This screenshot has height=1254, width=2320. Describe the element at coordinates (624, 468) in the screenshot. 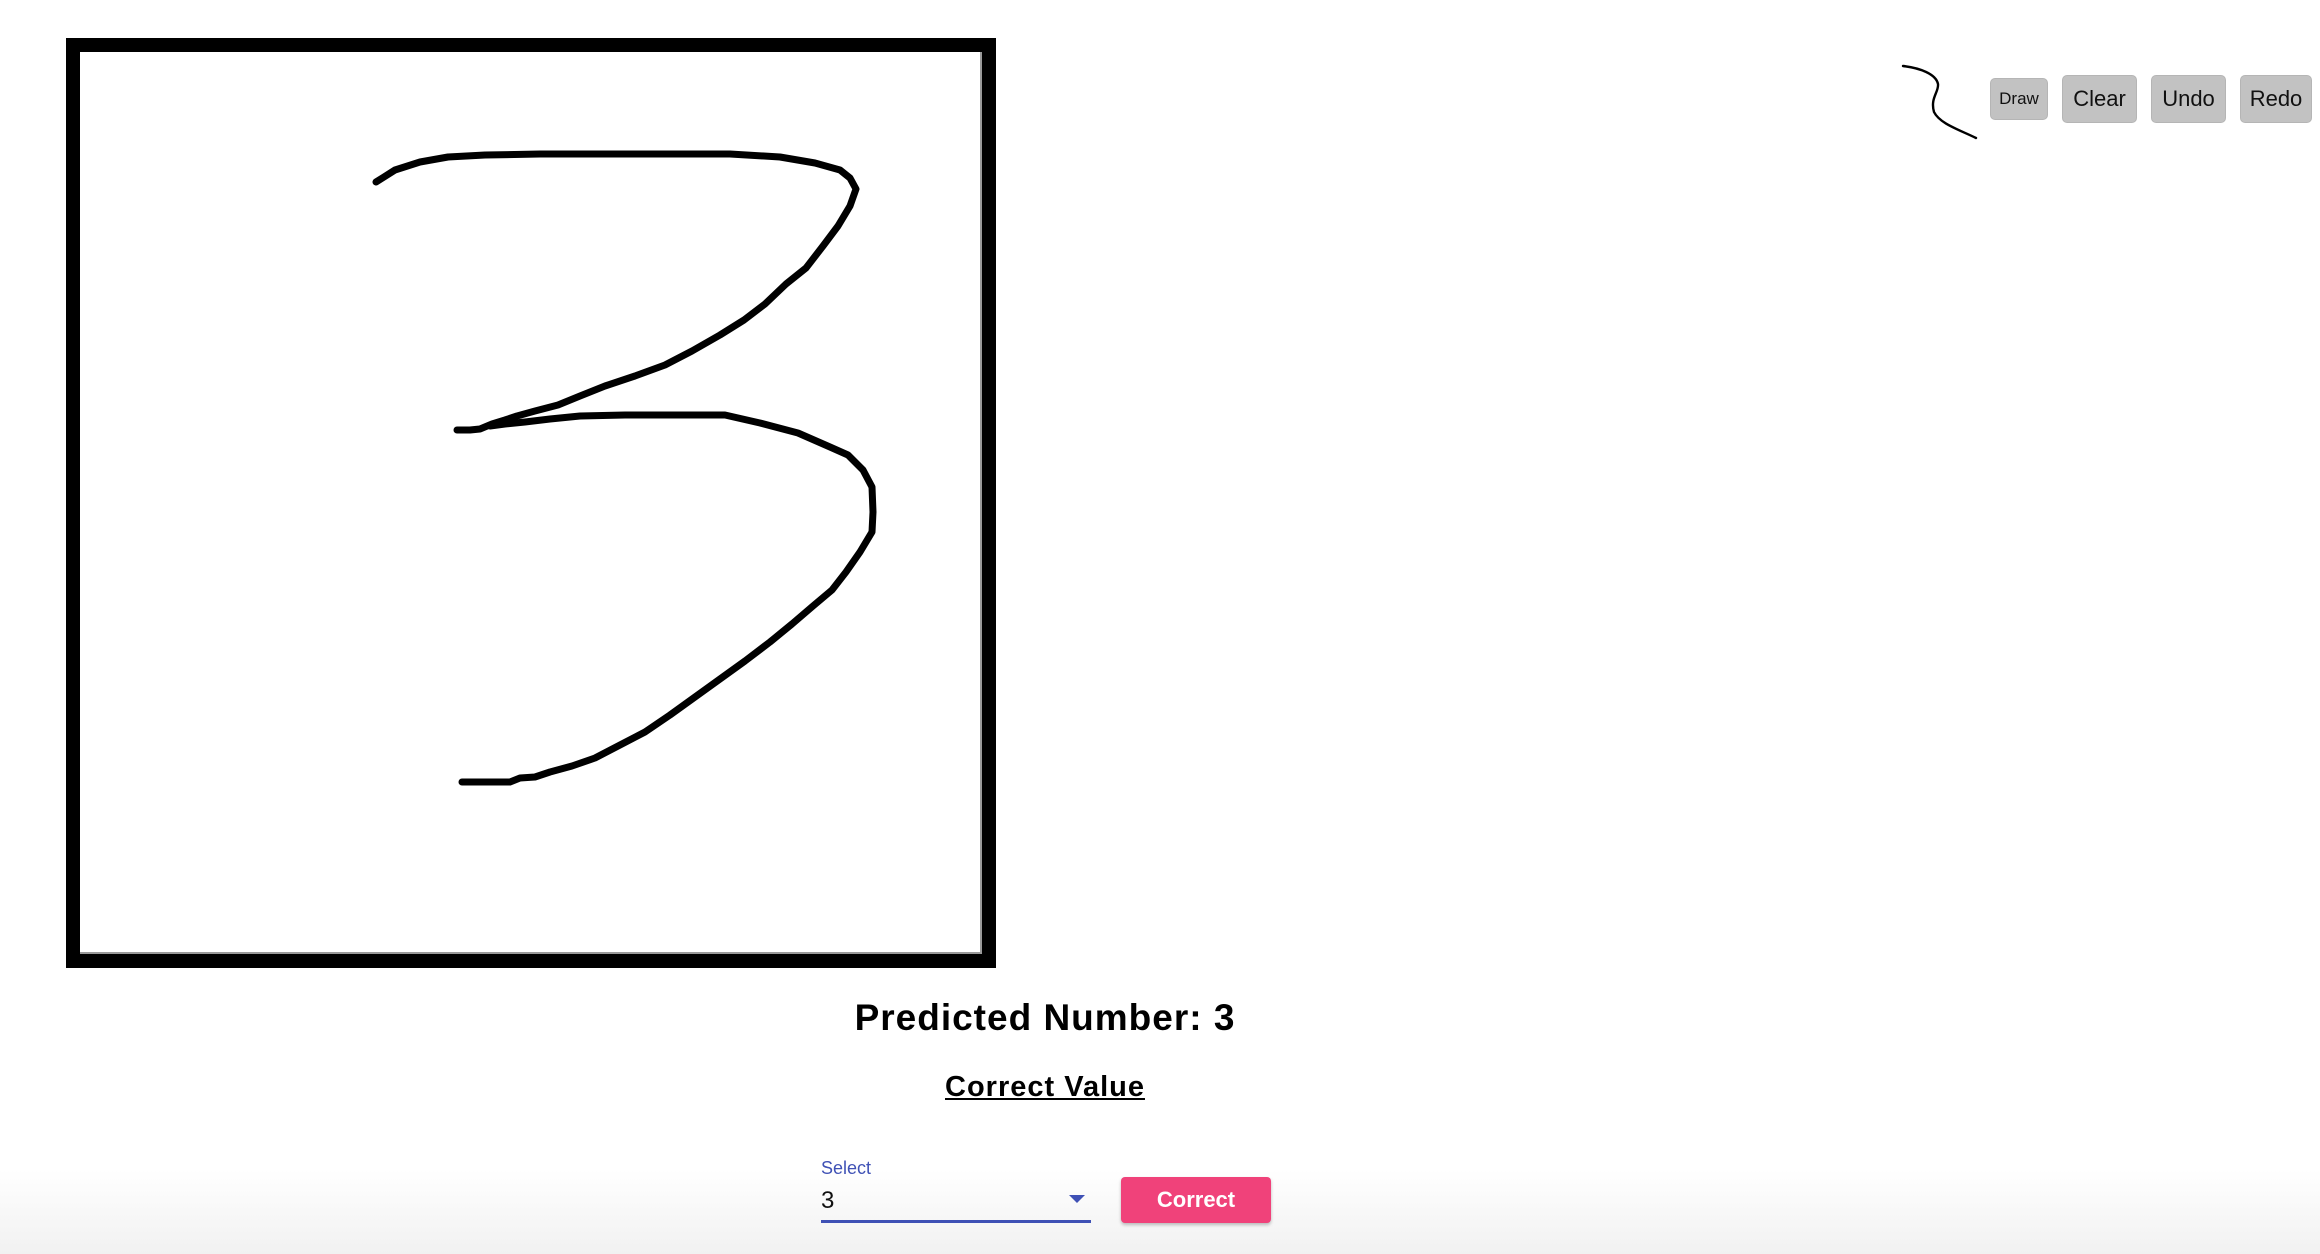

I see `handwritten-stroke` at that location.